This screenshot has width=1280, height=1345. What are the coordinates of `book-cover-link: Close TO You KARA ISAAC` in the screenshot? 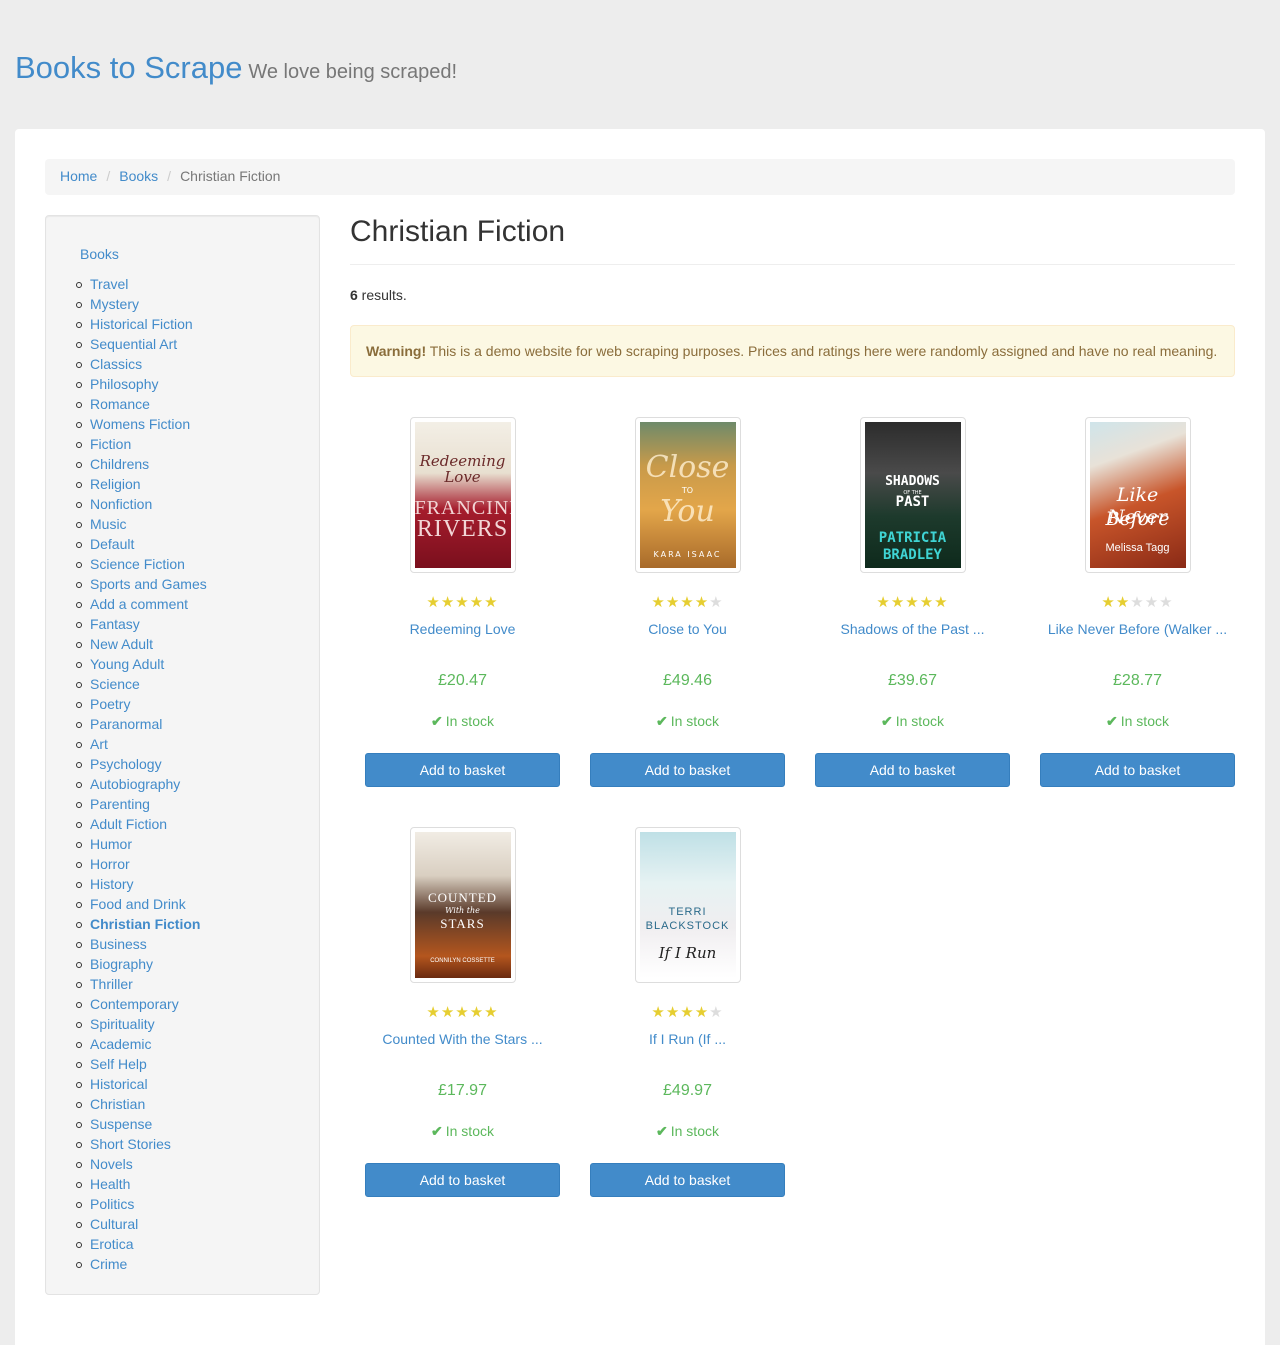 It's located at (687, 495).